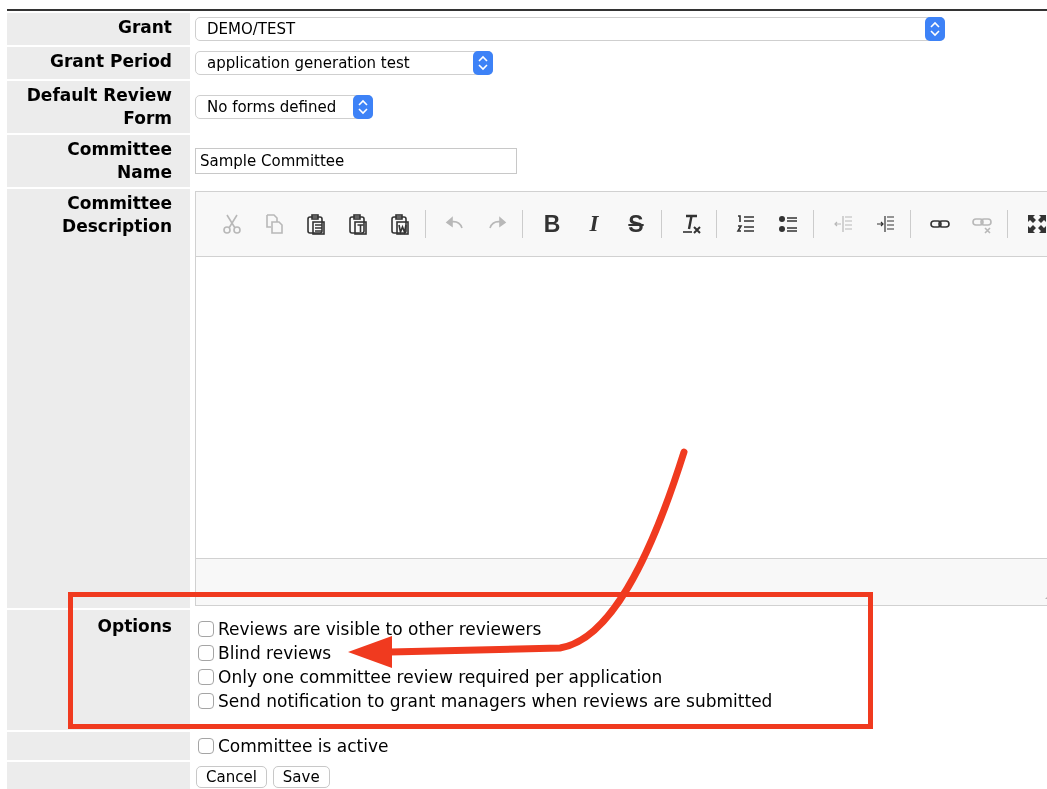 The width and height of the screenshot is (1047, 789). I want to click on format-button: B, so click(552, 224).